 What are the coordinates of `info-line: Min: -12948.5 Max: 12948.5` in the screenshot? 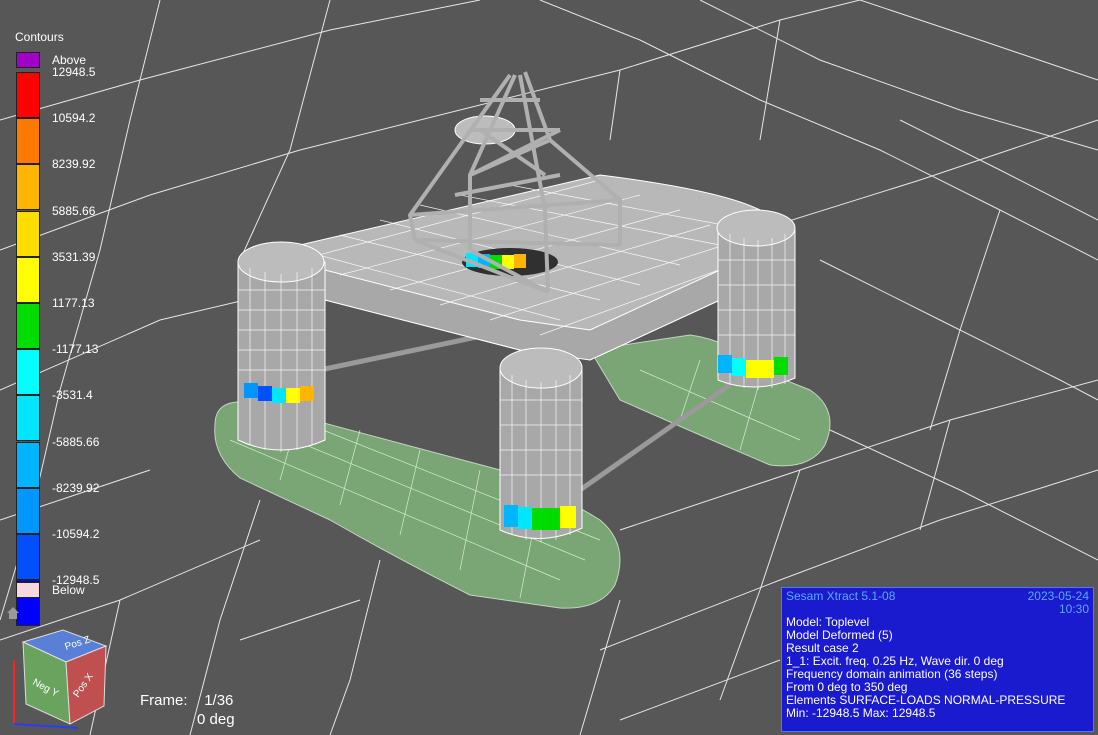 It's located at (861, 713).